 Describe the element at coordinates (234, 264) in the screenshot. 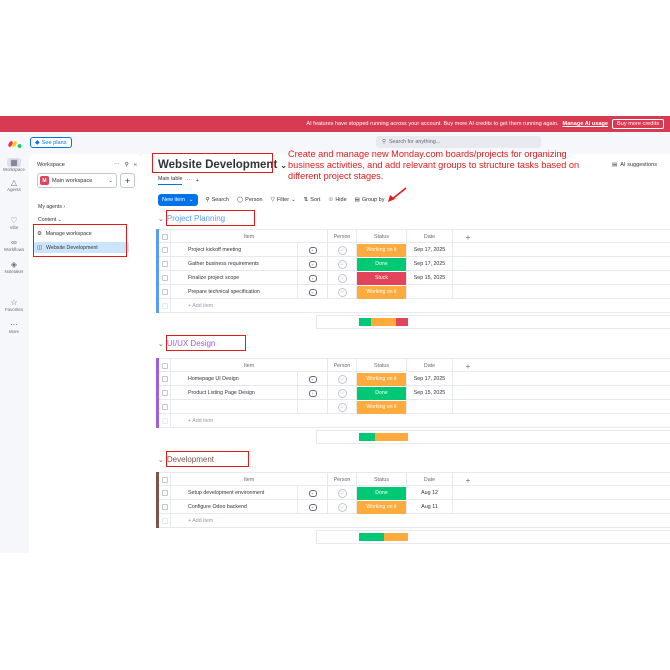

I see `item-name: Gather business requirements` at that location.